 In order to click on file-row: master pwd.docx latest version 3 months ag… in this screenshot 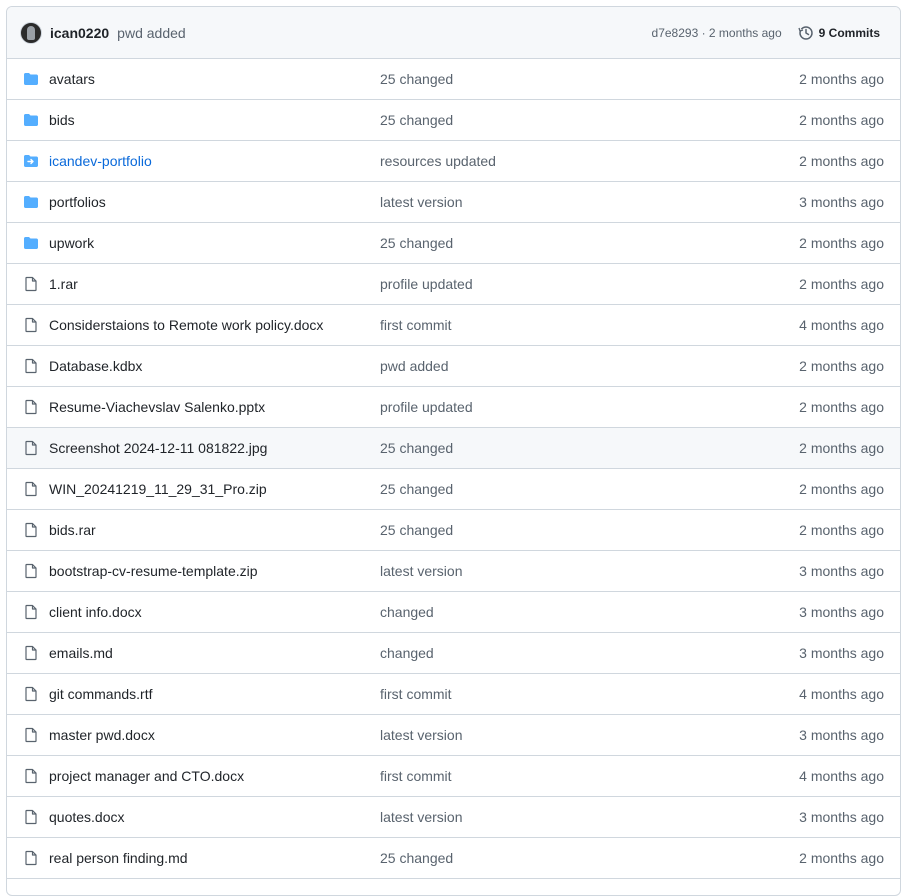, I will do `click(453, 735)`.